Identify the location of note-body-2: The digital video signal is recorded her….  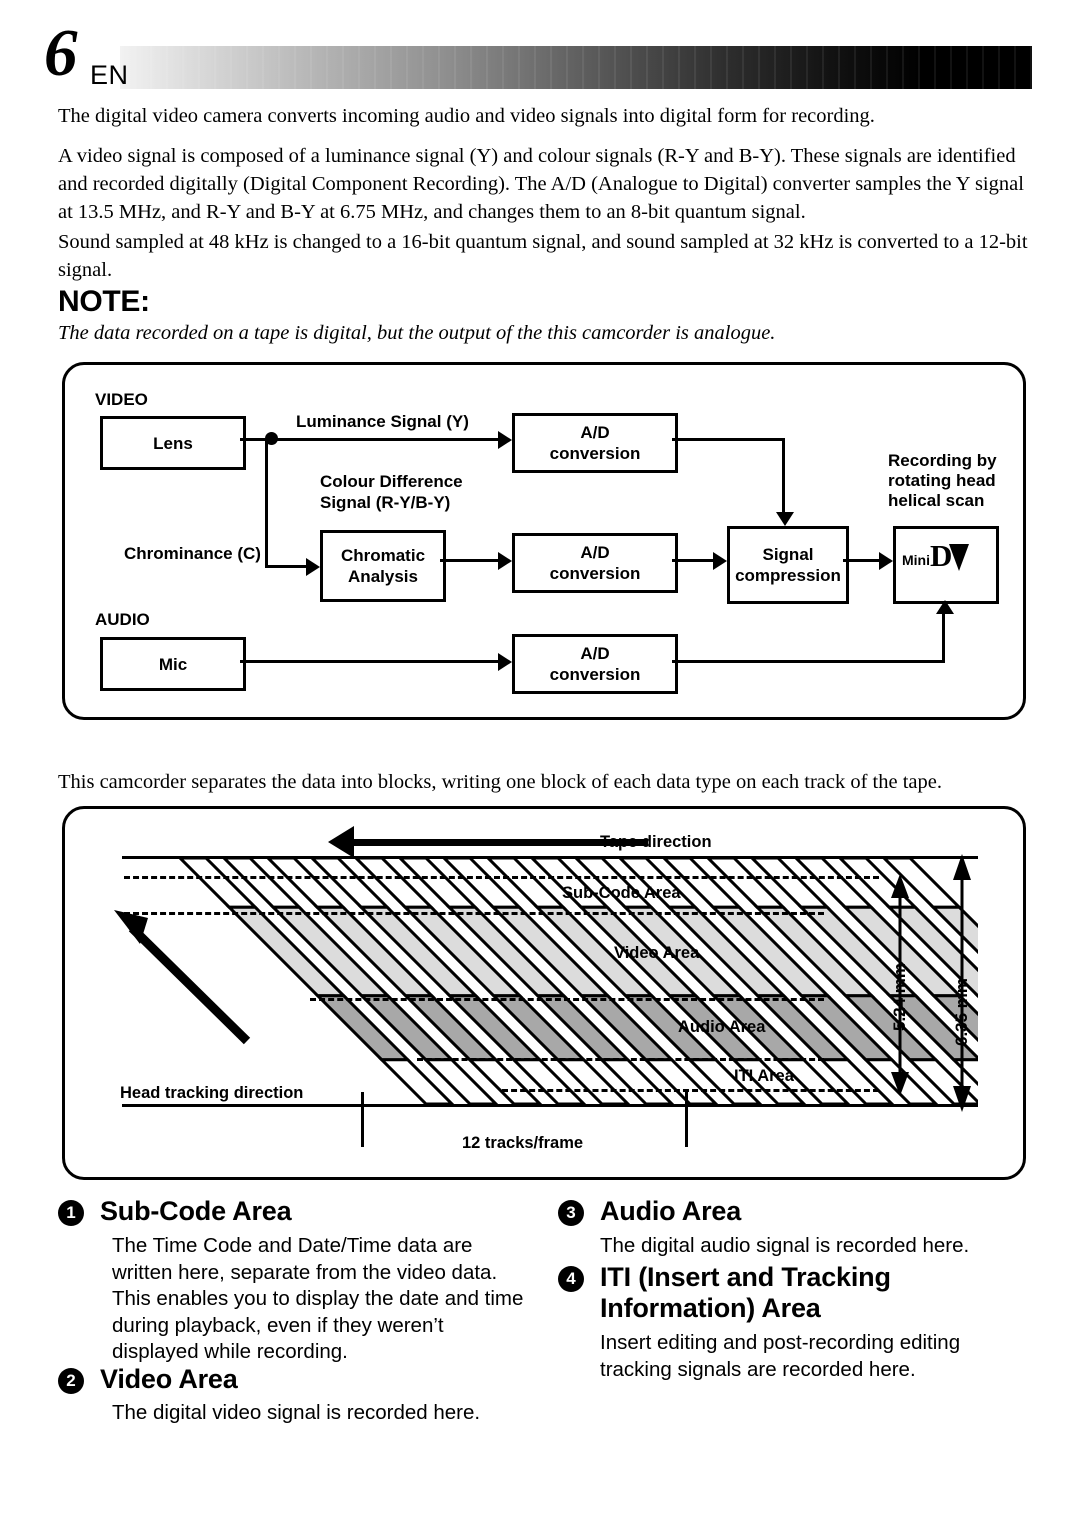
(296, 1412).